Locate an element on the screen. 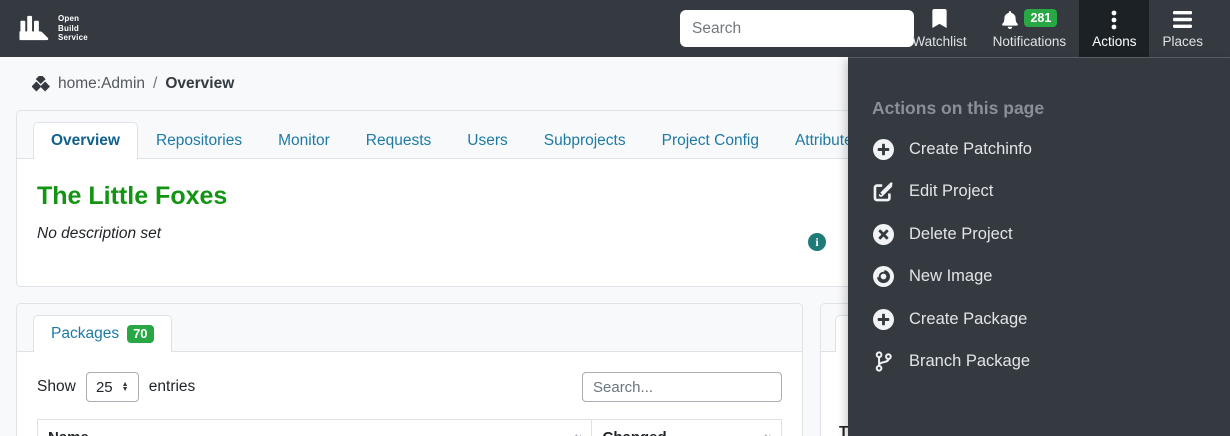 This screenshot has height=436, width=1230. actions-label: Actions is located at coordinates (1114, 41).